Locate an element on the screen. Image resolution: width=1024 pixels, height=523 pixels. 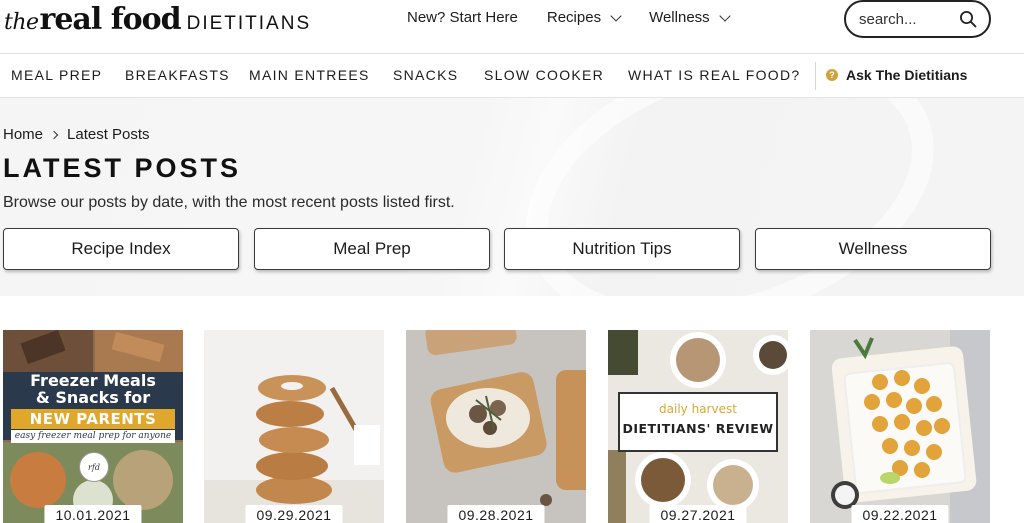
overlay-box: daily harvest DIETITIANS' REVIEW is located at coordinates (698, 422).